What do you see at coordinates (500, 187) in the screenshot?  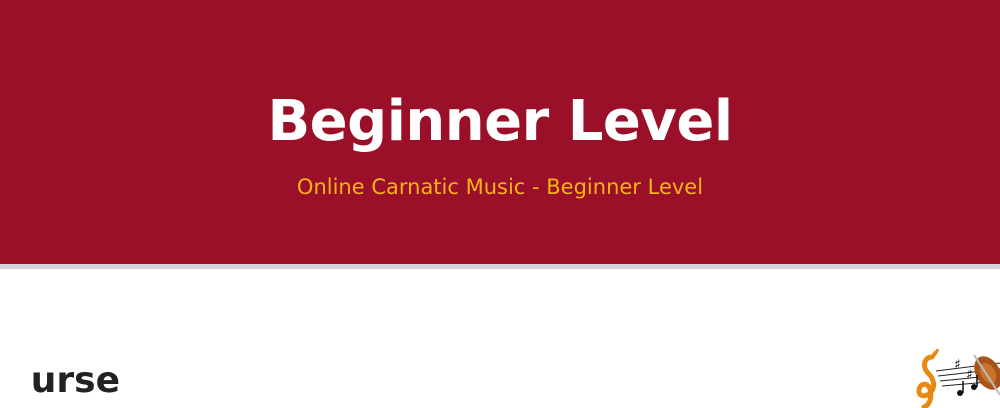 I see `page-subtitle: Online Carnatic Music - Beginner Level` at bounding box center [500, 187].